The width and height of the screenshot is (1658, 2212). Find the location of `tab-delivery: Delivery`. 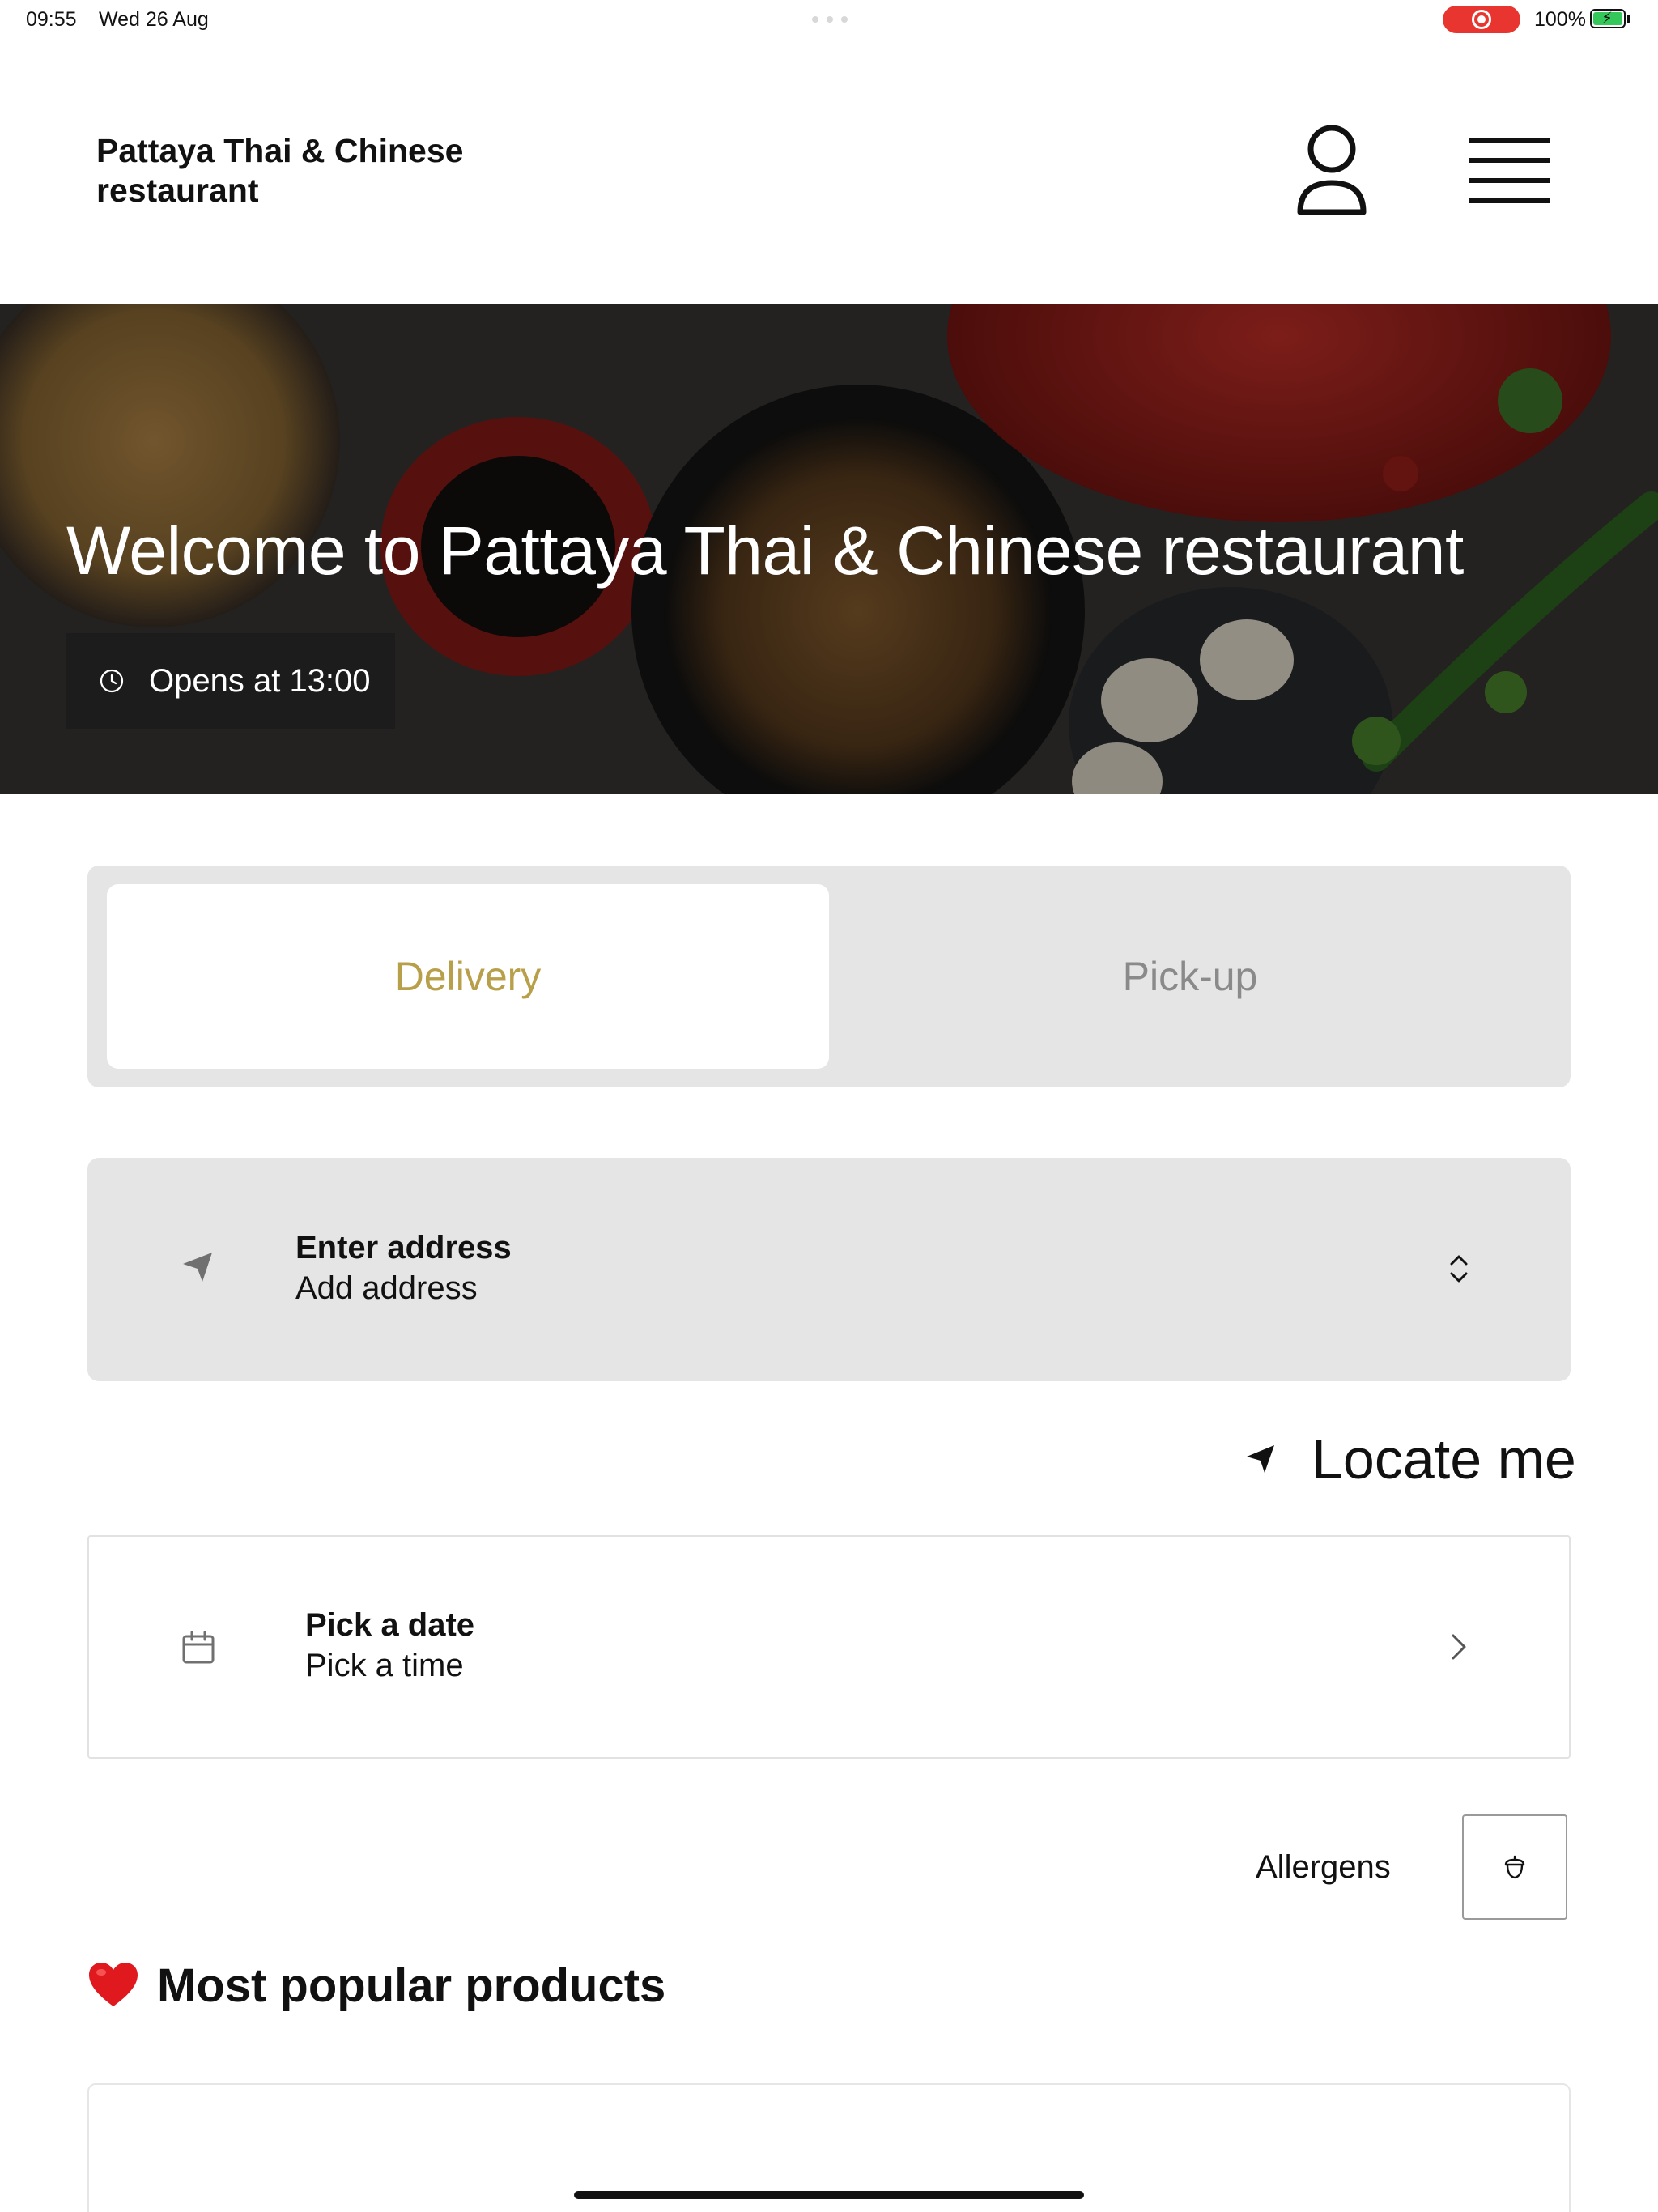

tab-delivery: Delivery is located at coordinates (468, 977).